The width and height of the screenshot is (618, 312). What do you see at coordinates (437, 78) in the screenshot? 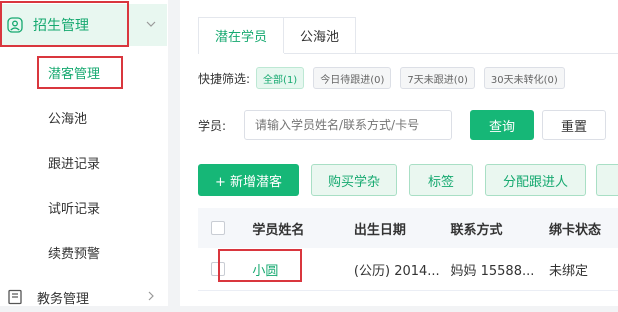
I see `filter-chip-7days: 7天未跟进(0)` at bounding box center [437, 78].